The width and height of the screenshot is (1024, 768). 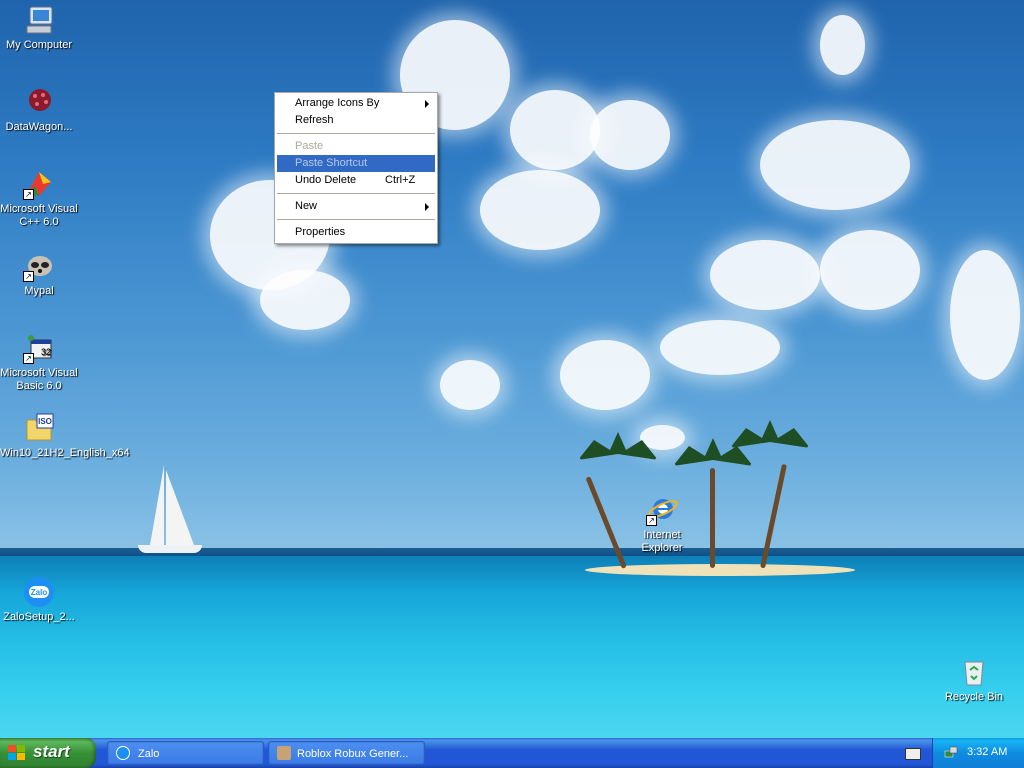 I want to click on menu-item-paste: Paste, so click(x=356, y=146).